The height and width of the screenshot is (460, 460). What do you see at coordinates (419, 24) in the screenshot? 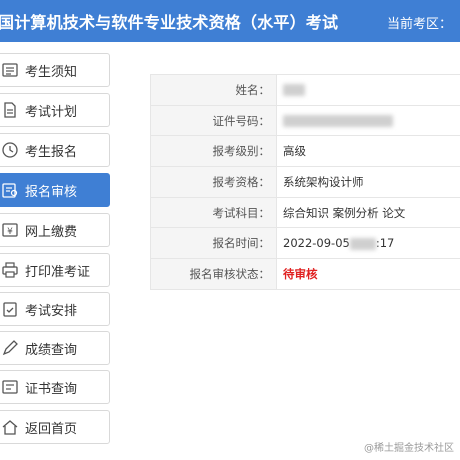
I see `current-region-label: 当前考区：` at bounding box center [419, 24].